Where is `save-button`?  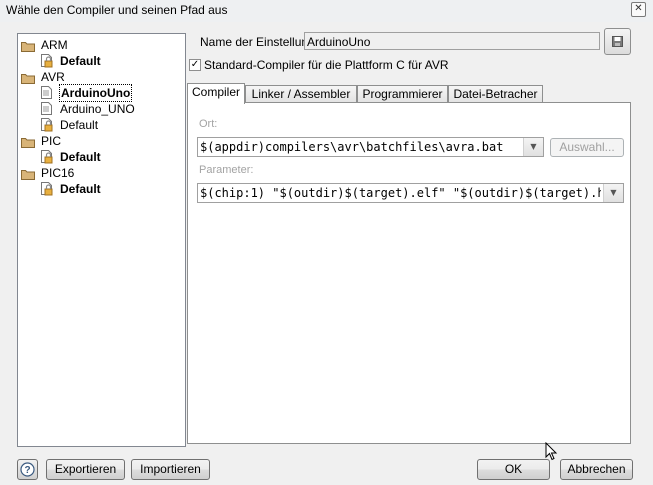 save-button is located at coordinates (617, 41).